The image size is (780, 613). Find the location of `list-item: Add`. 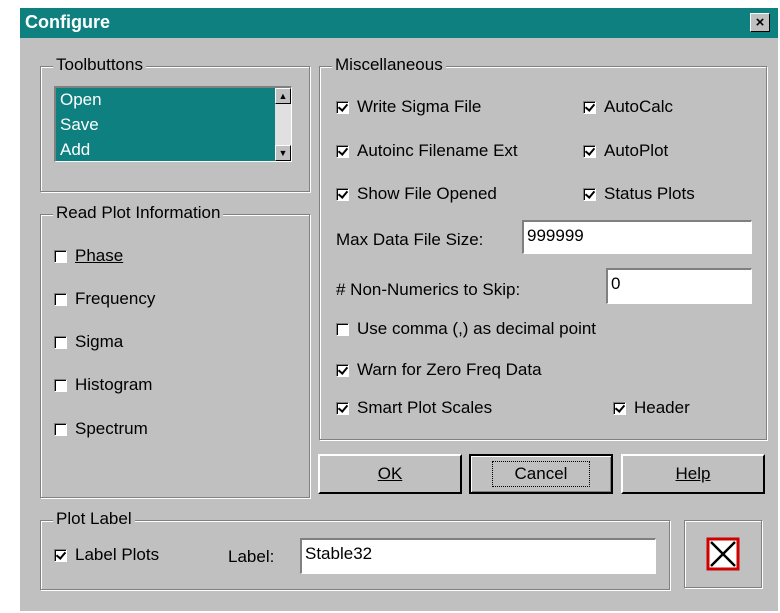

list-item: Add is located at coordinates (75, 150).